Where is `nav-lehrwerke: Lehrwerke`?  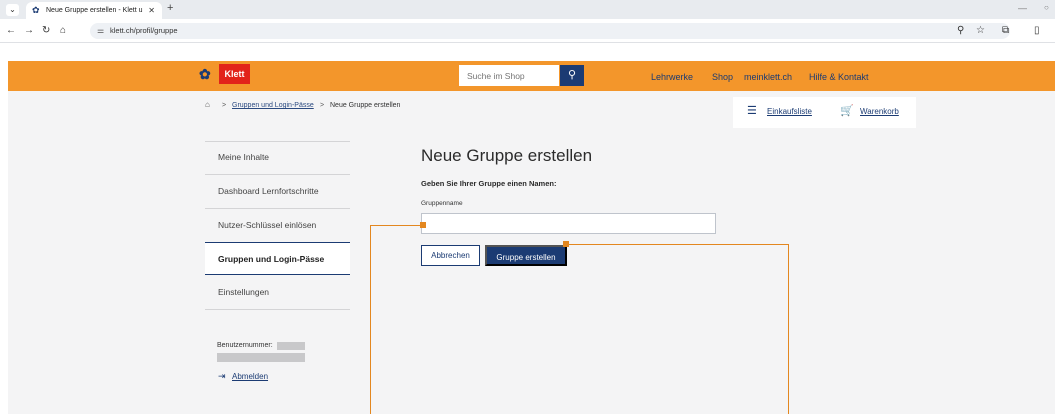 nav-lehrwerke: Lehrwerke is located at coordinates (672, 77).